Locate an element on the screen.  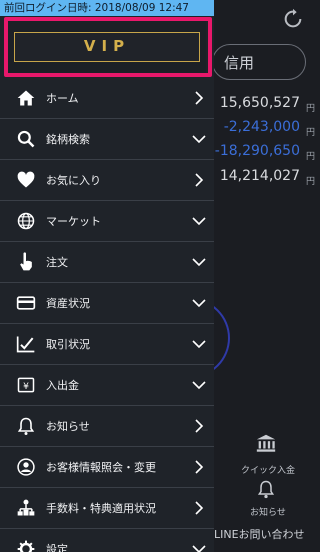
menu-item-label: 銘柄検索 is located at coordinates (68, 139).